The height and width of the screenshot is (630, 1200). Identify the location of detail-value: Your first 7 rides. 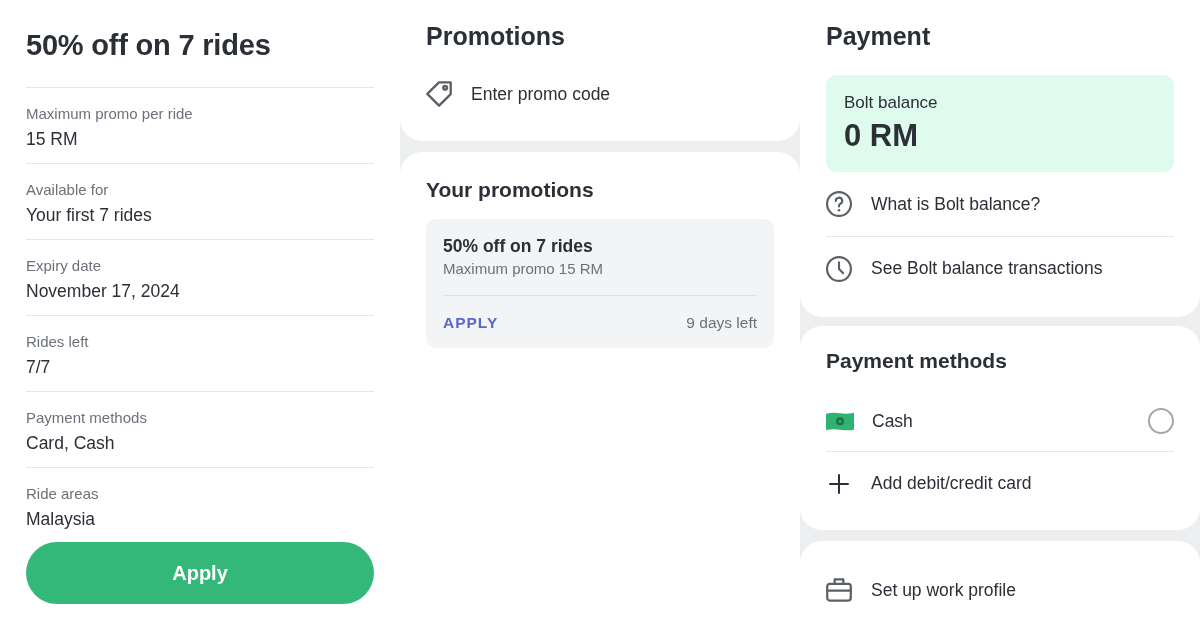
(89, 215).